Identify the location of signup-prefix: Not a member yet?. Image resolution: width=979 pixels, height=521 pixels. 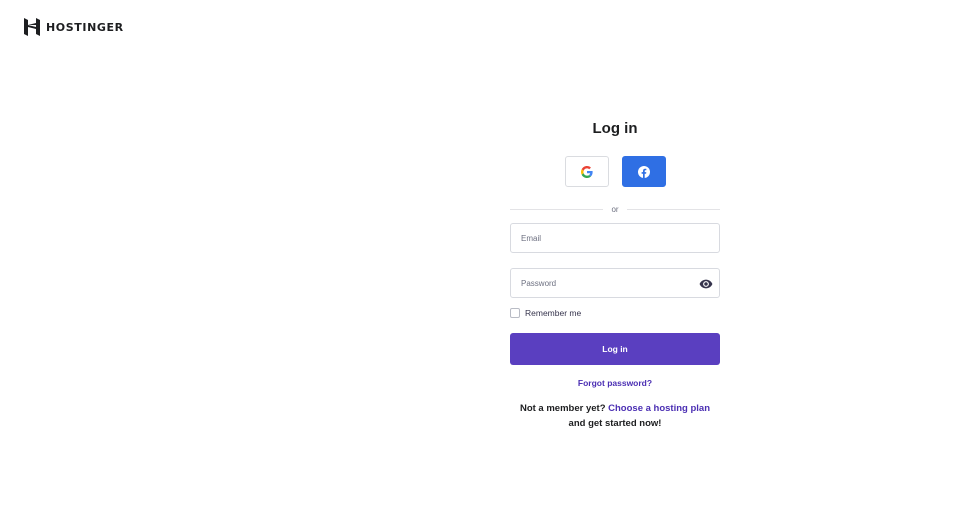
(562, 408).